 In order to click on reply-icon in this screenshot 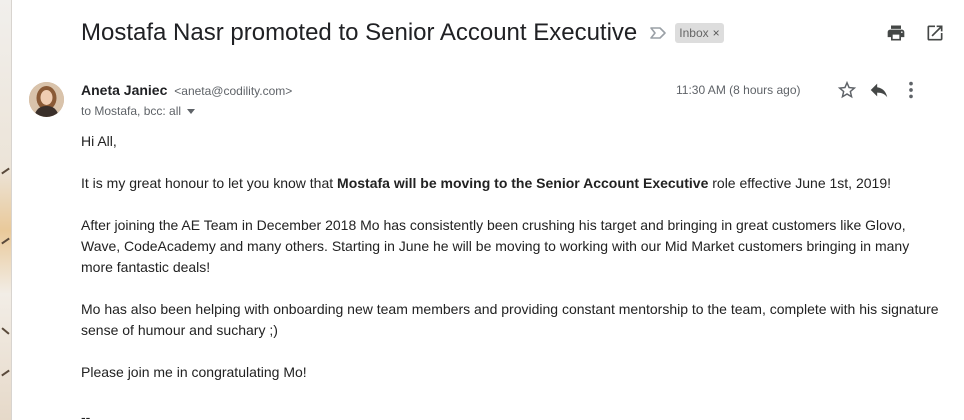, I will do `click(879, 90)`.